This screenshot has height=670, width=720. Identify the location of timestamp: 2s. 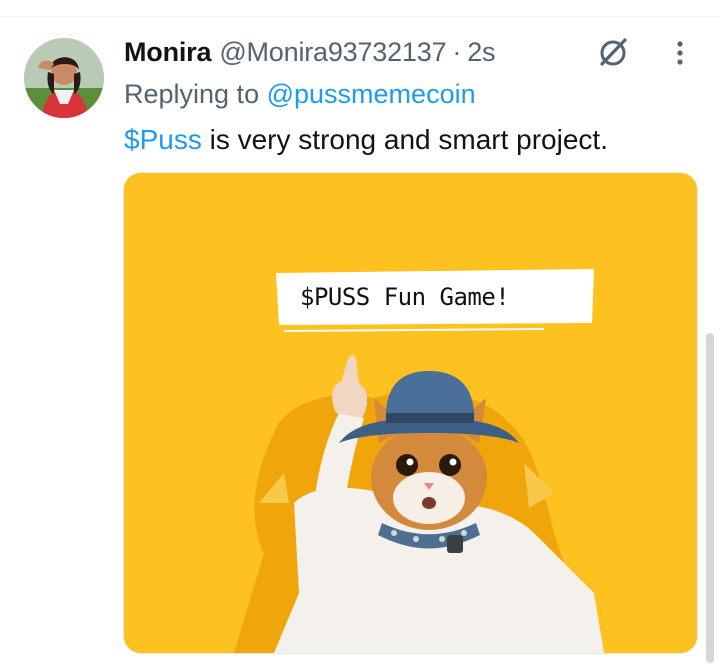
(481, 52).